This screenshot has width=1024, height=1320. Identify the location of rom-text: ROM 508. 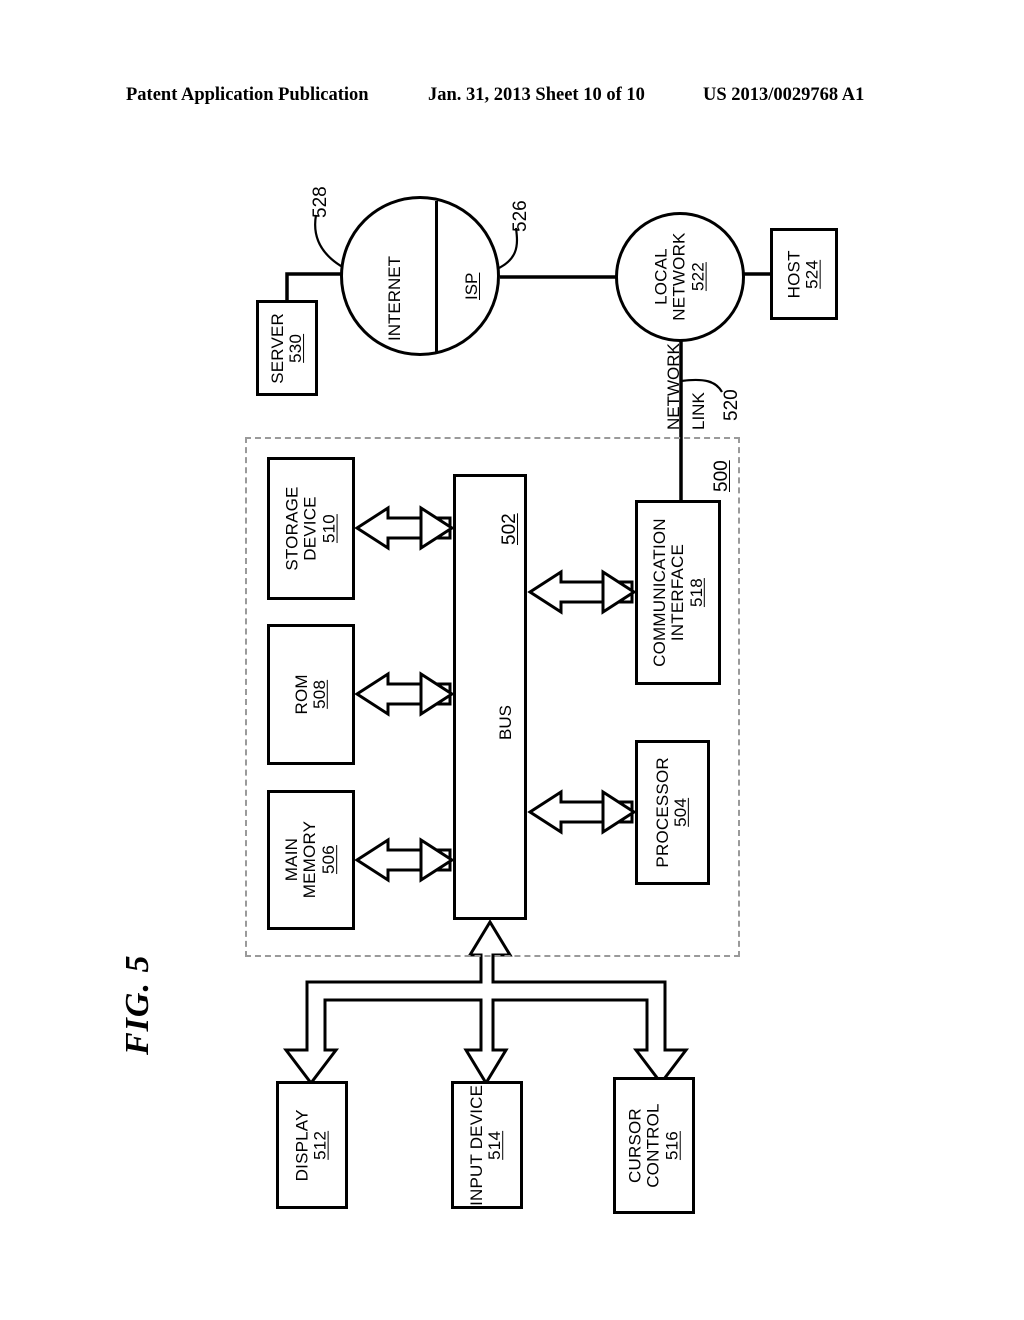
(311, 694).